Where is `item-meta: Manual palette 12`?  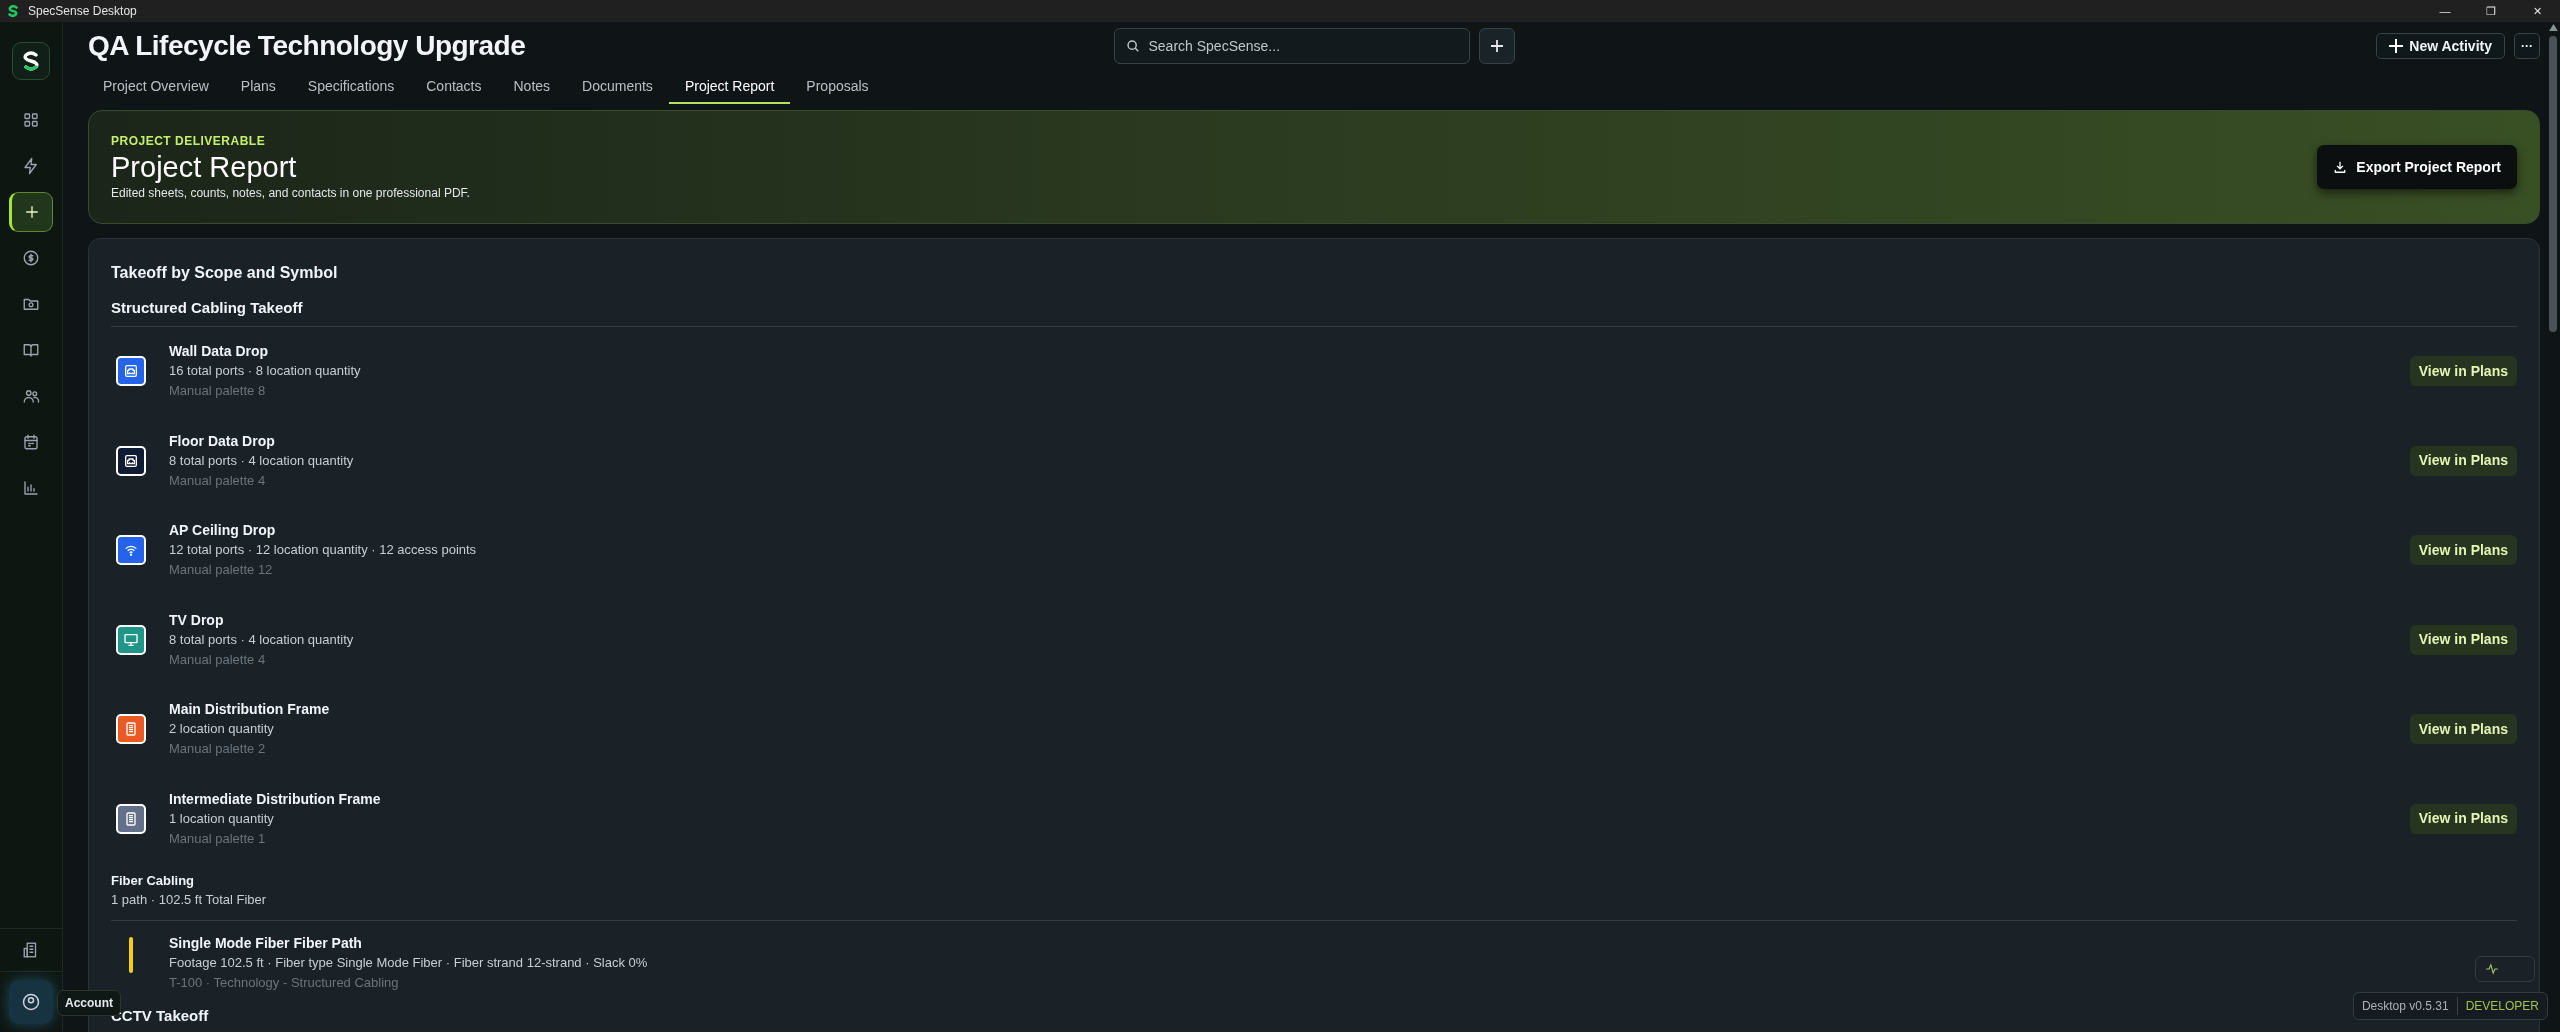
item-meta: Manual palette 12 is located at coordinates (221, 570).